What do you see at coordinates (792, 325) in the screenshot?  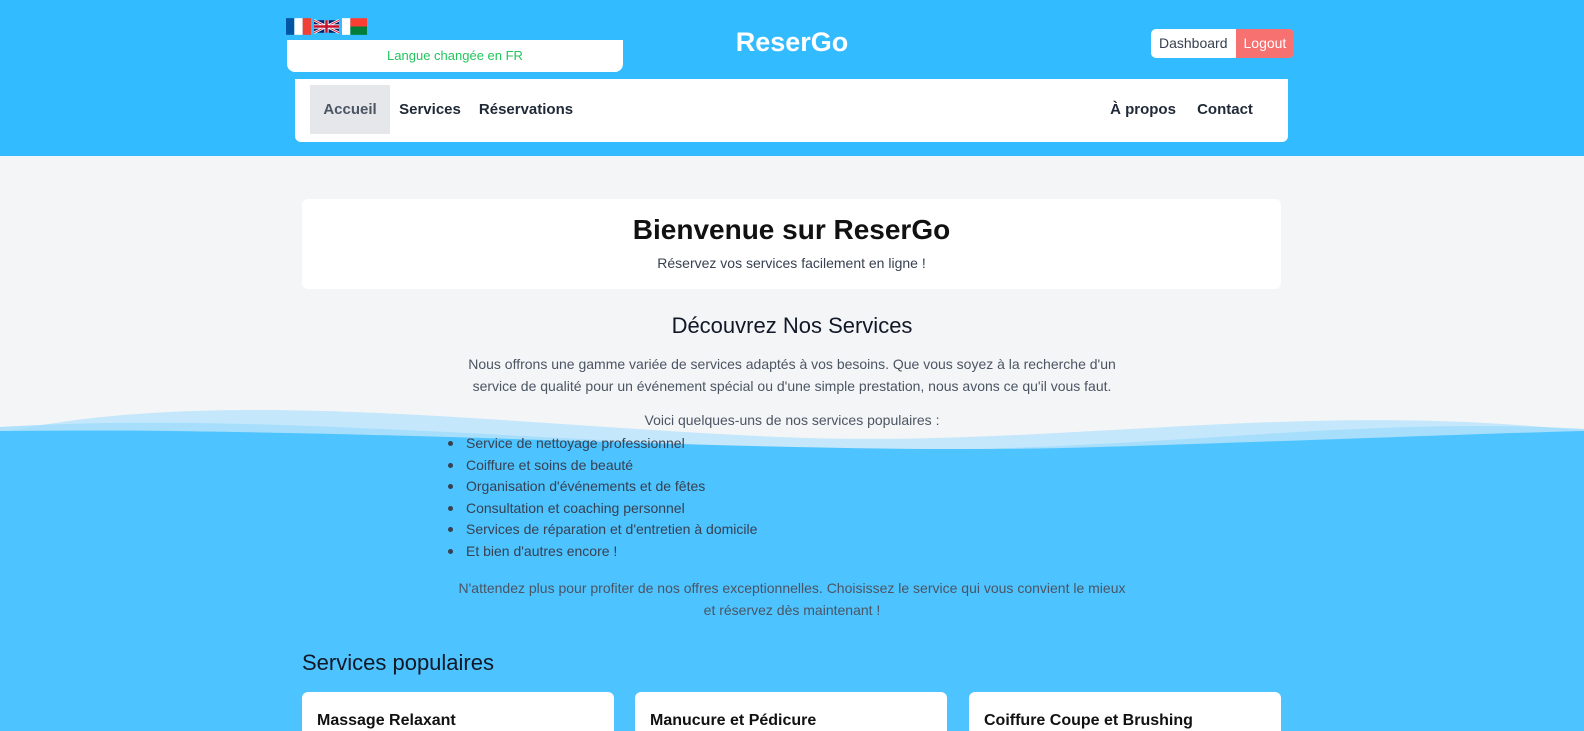 I see `discover-title: Découvrez Nos Services` at bounding box center [792, 325].